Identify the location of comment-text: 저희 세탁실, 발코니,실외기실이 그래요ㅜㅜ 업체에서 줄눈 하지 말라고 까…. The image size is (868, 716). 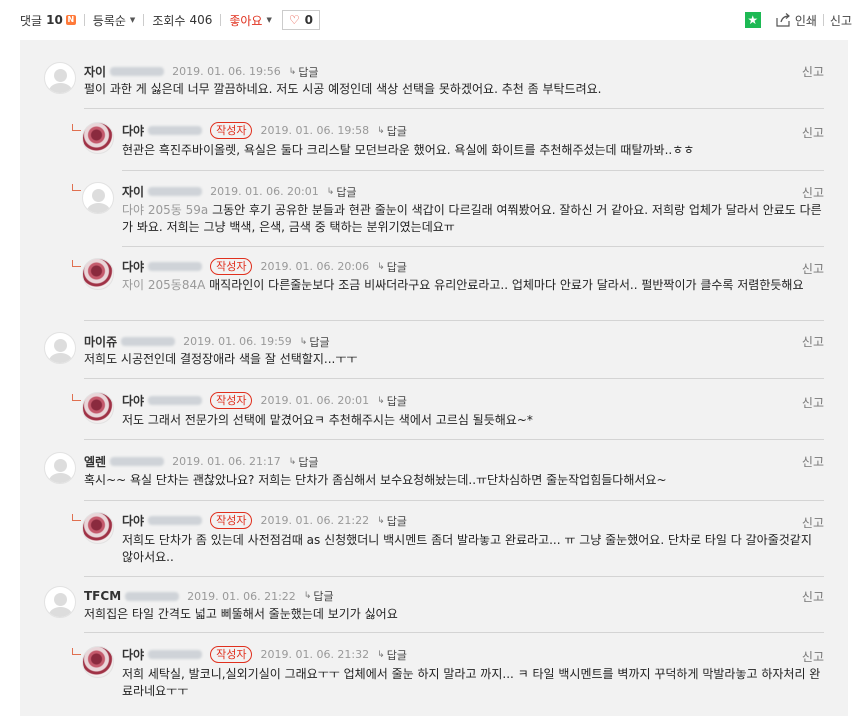
(472, 683).